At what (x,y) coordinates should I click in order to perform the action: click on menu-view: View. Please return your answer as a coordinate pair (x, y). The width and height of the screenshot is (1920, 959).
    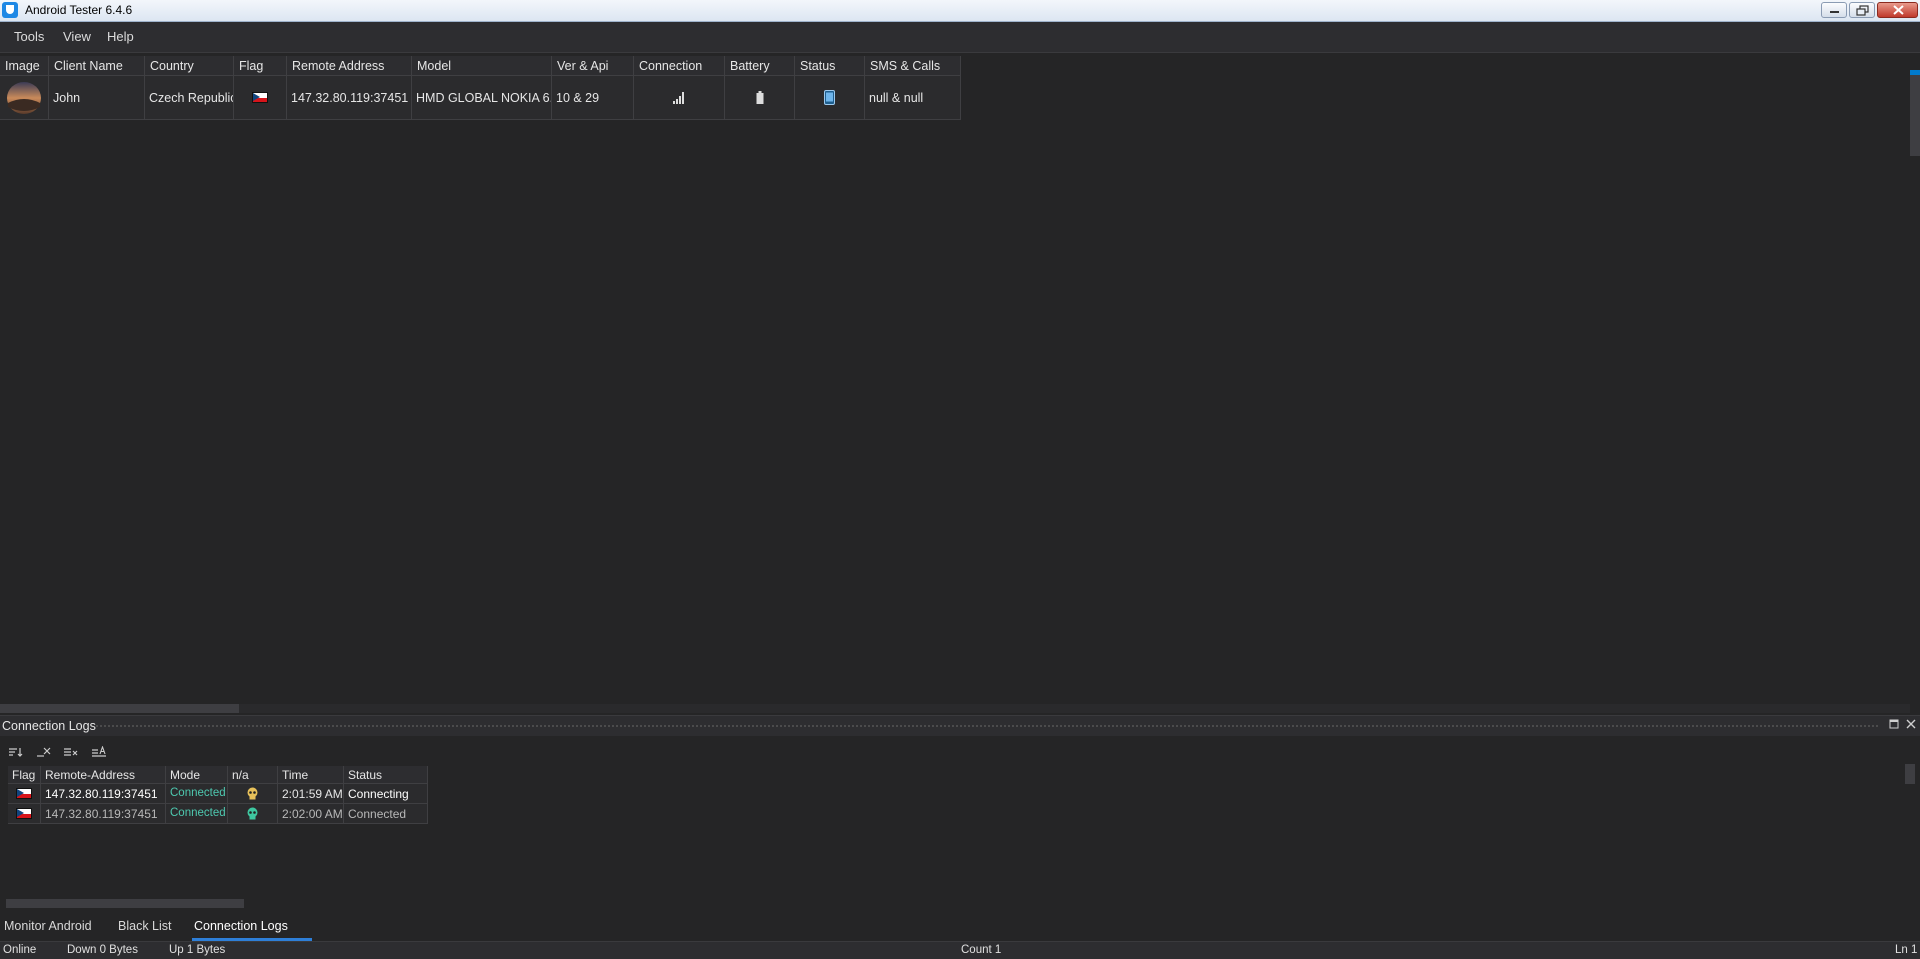
    Looking at the image, I should click on (77, 36).